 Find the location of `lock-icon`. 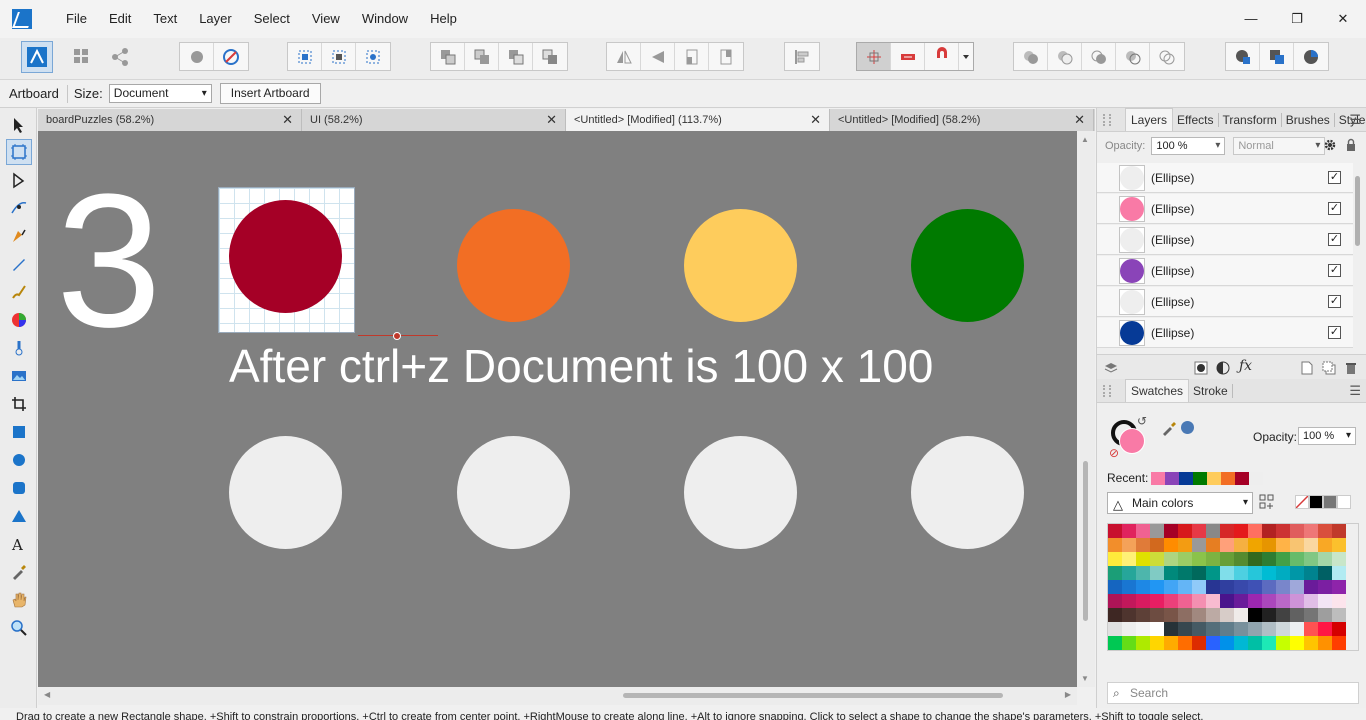

lock-icon is located at coordinates (1351, 145).